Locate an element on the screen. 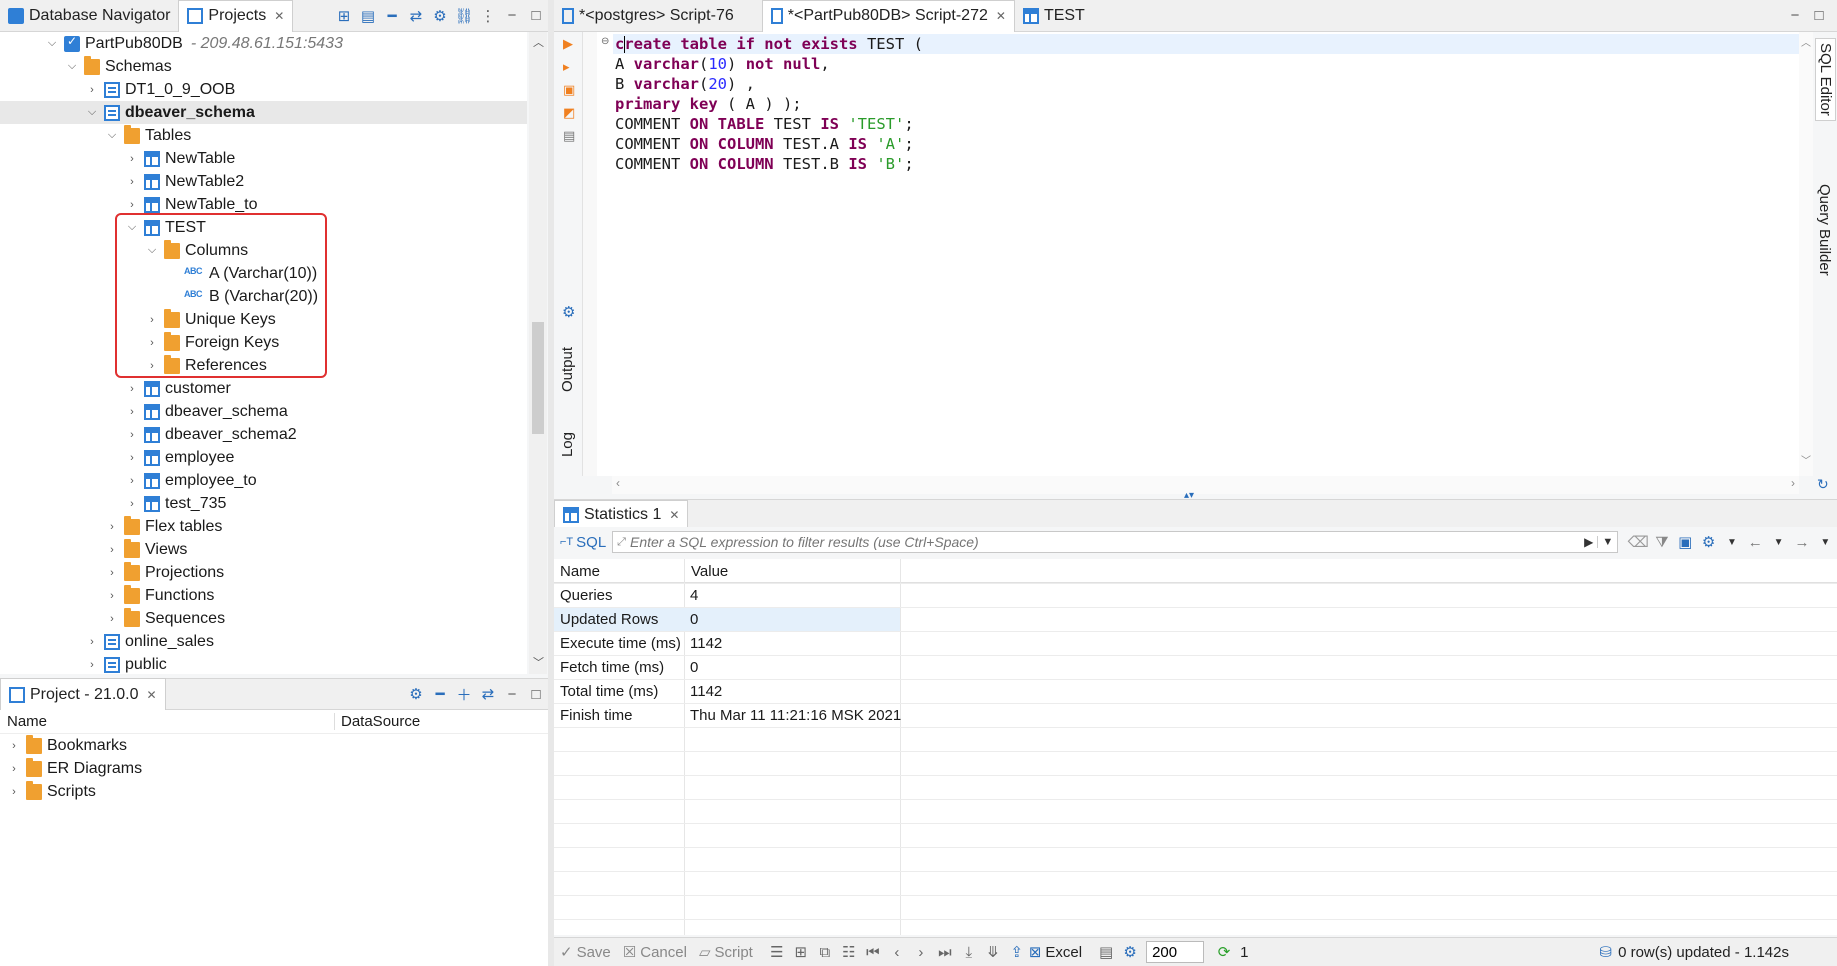  tree-item: › Flex tables is located at coordinates (263, 526).